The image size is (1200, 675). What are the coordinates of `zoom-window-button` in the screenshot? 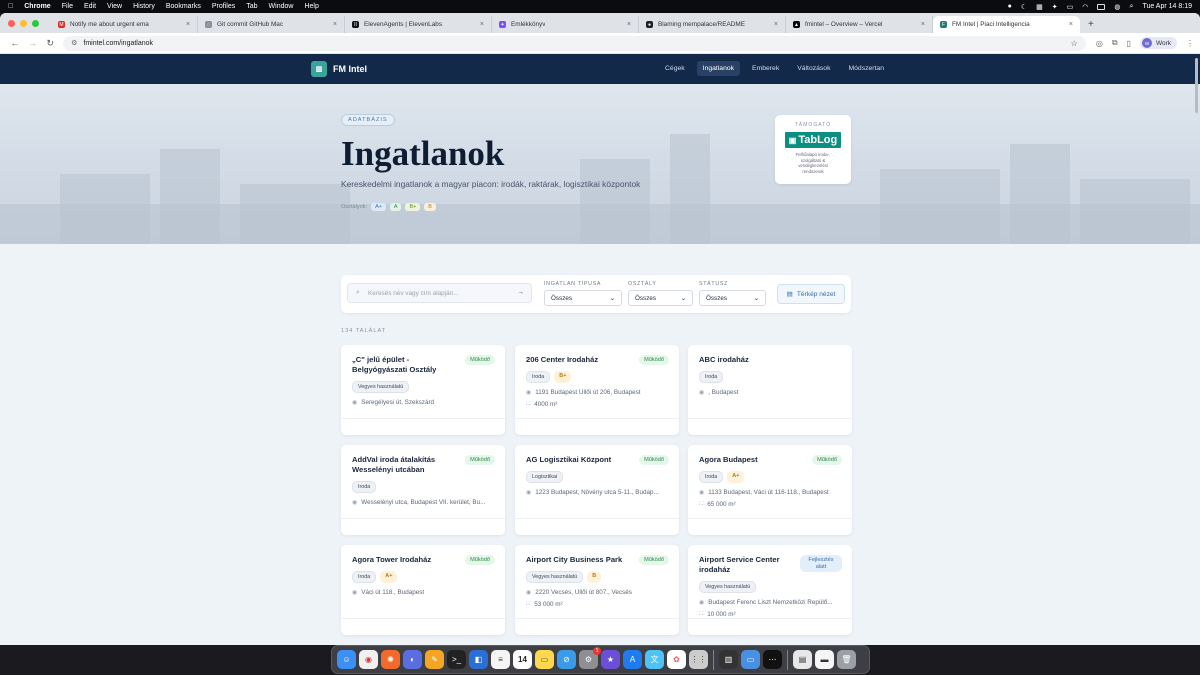 It's located at (35, 23).